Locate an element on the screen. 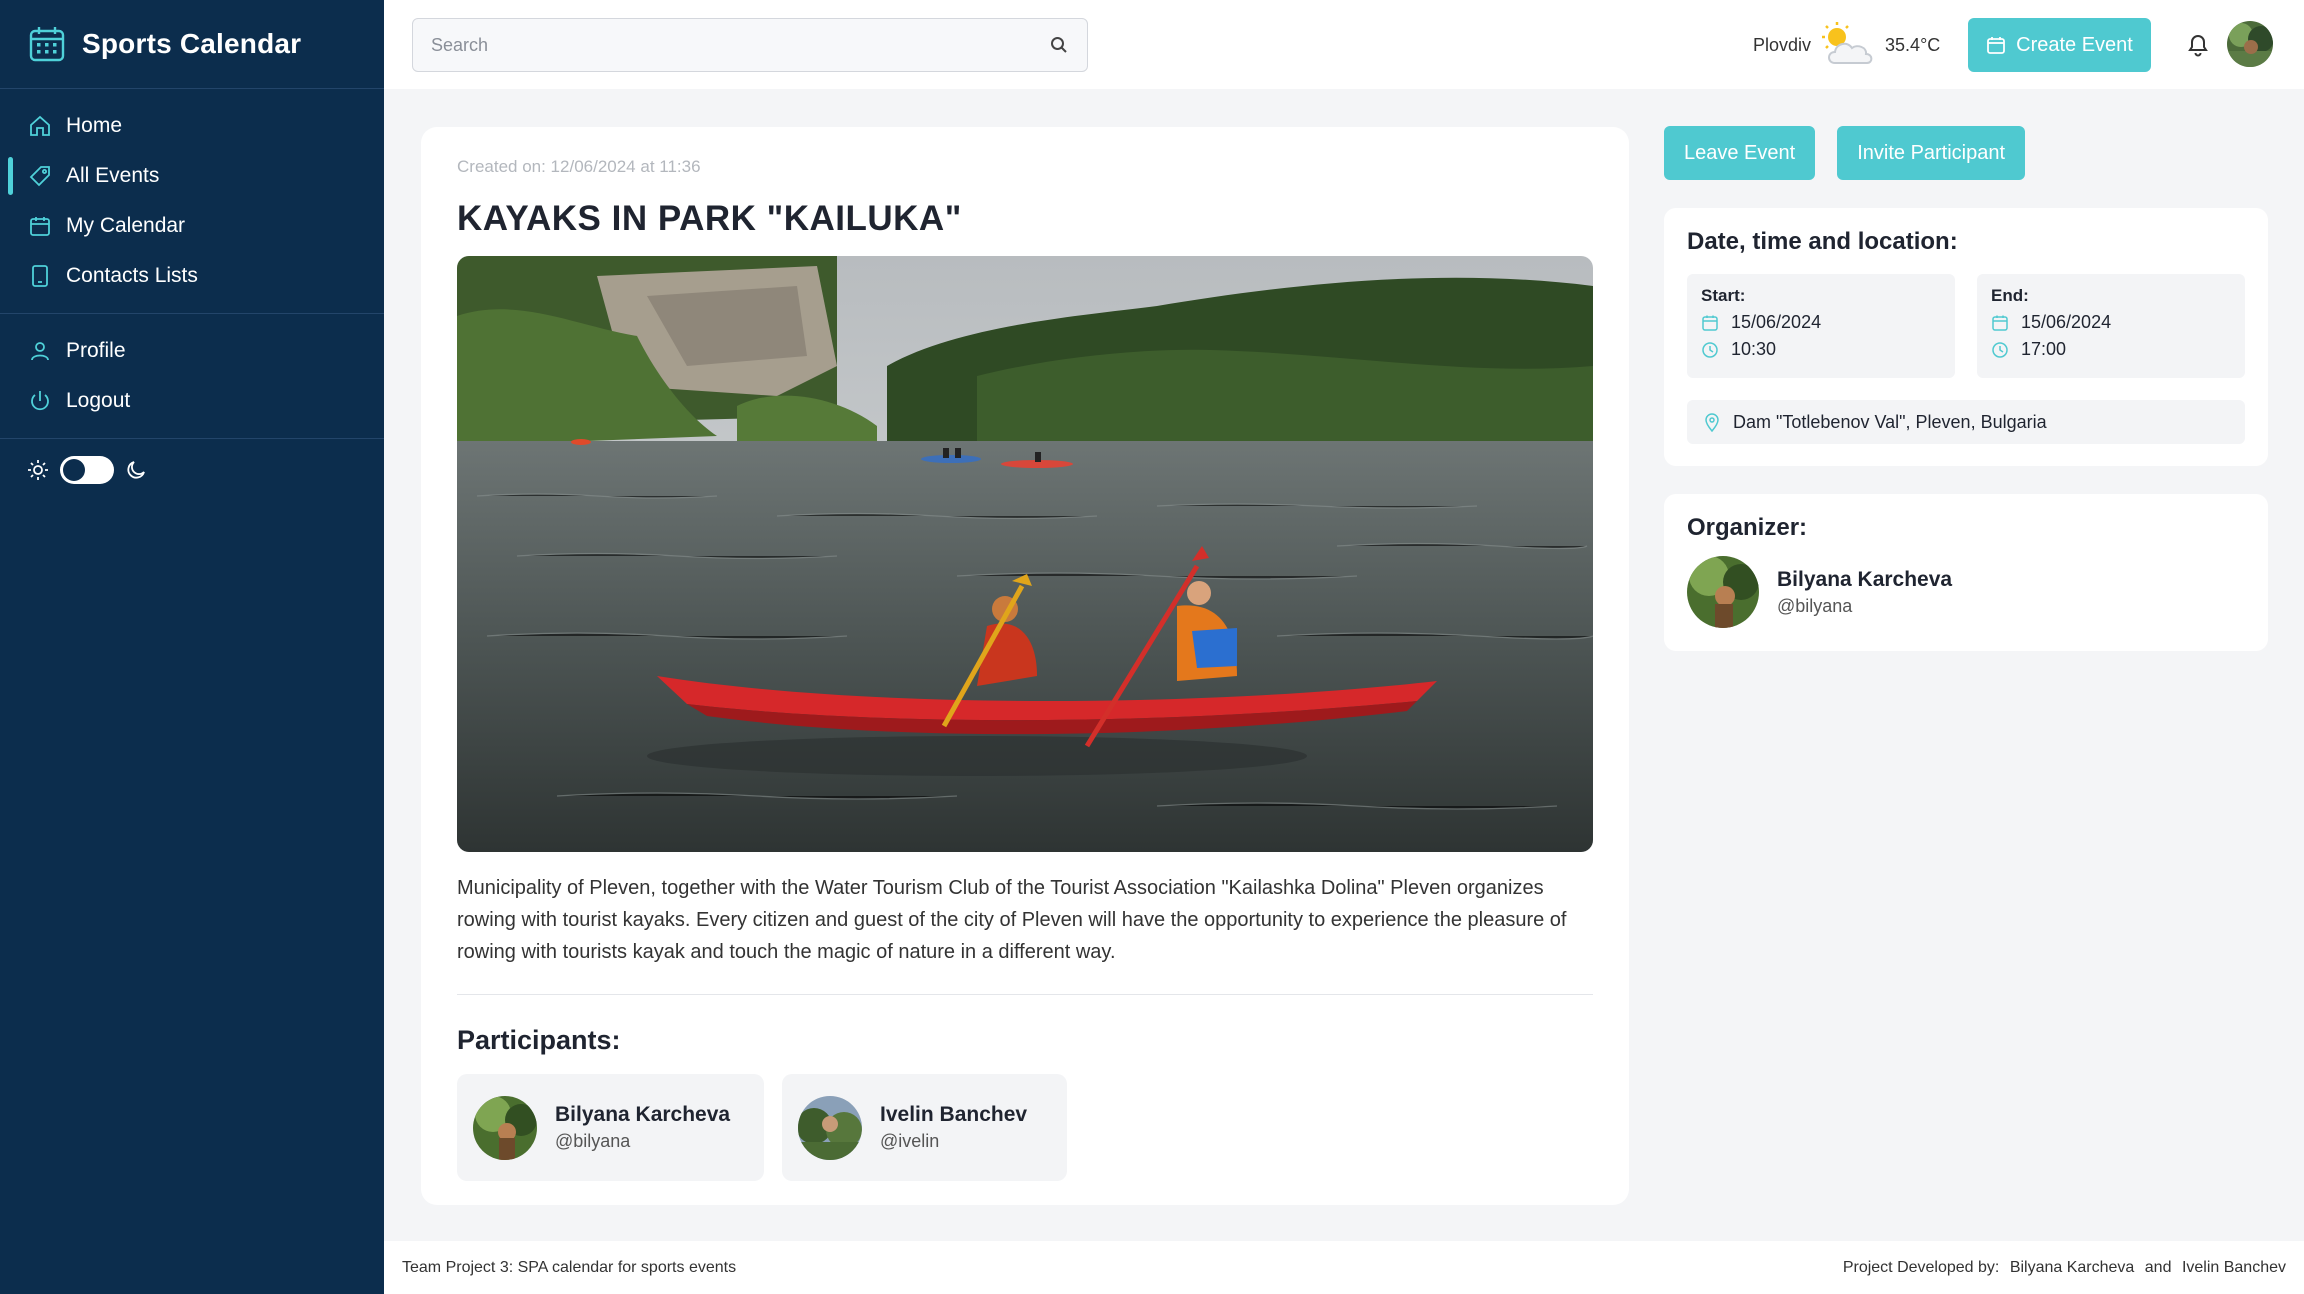  start-label: Start: is located at coordinates (1723, 295).